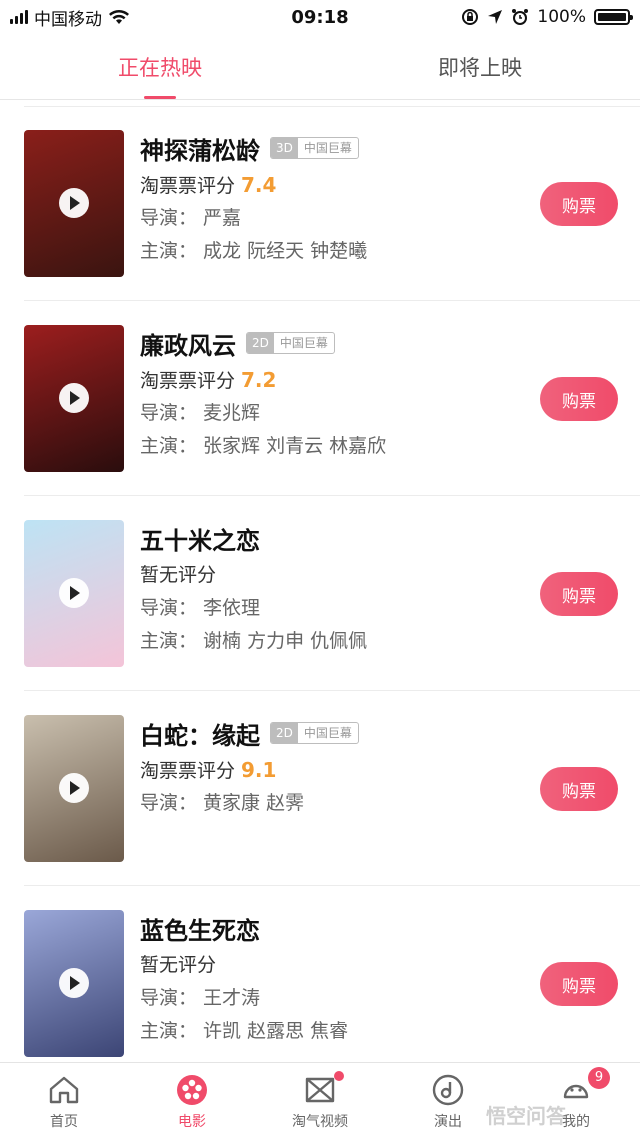  What do you see at coordinates (284, 148) in the screenshot?
I see `format-label: 3D` at bounding box center [284, 148].